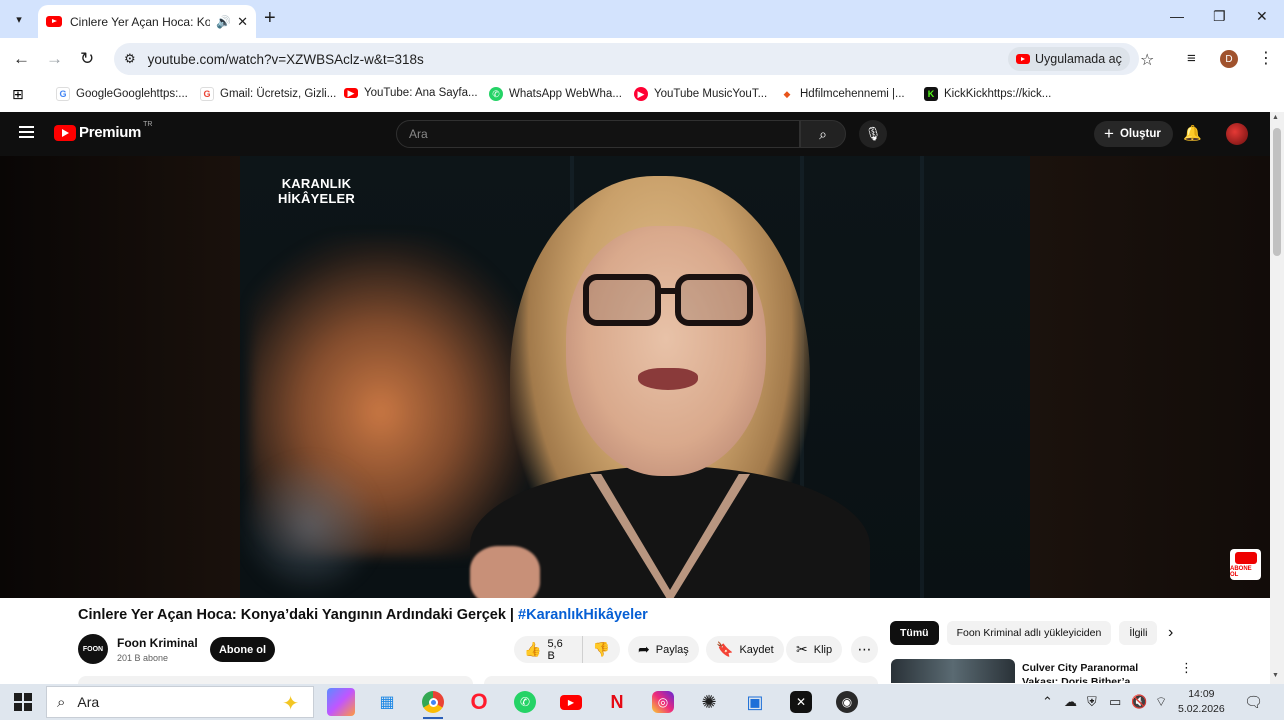 This screenshot has width=1284, height=720. What do you see at coordinates (270, 18) in the screenshot?
I see `new-tab-button: +` at bounding box center [270, 18].